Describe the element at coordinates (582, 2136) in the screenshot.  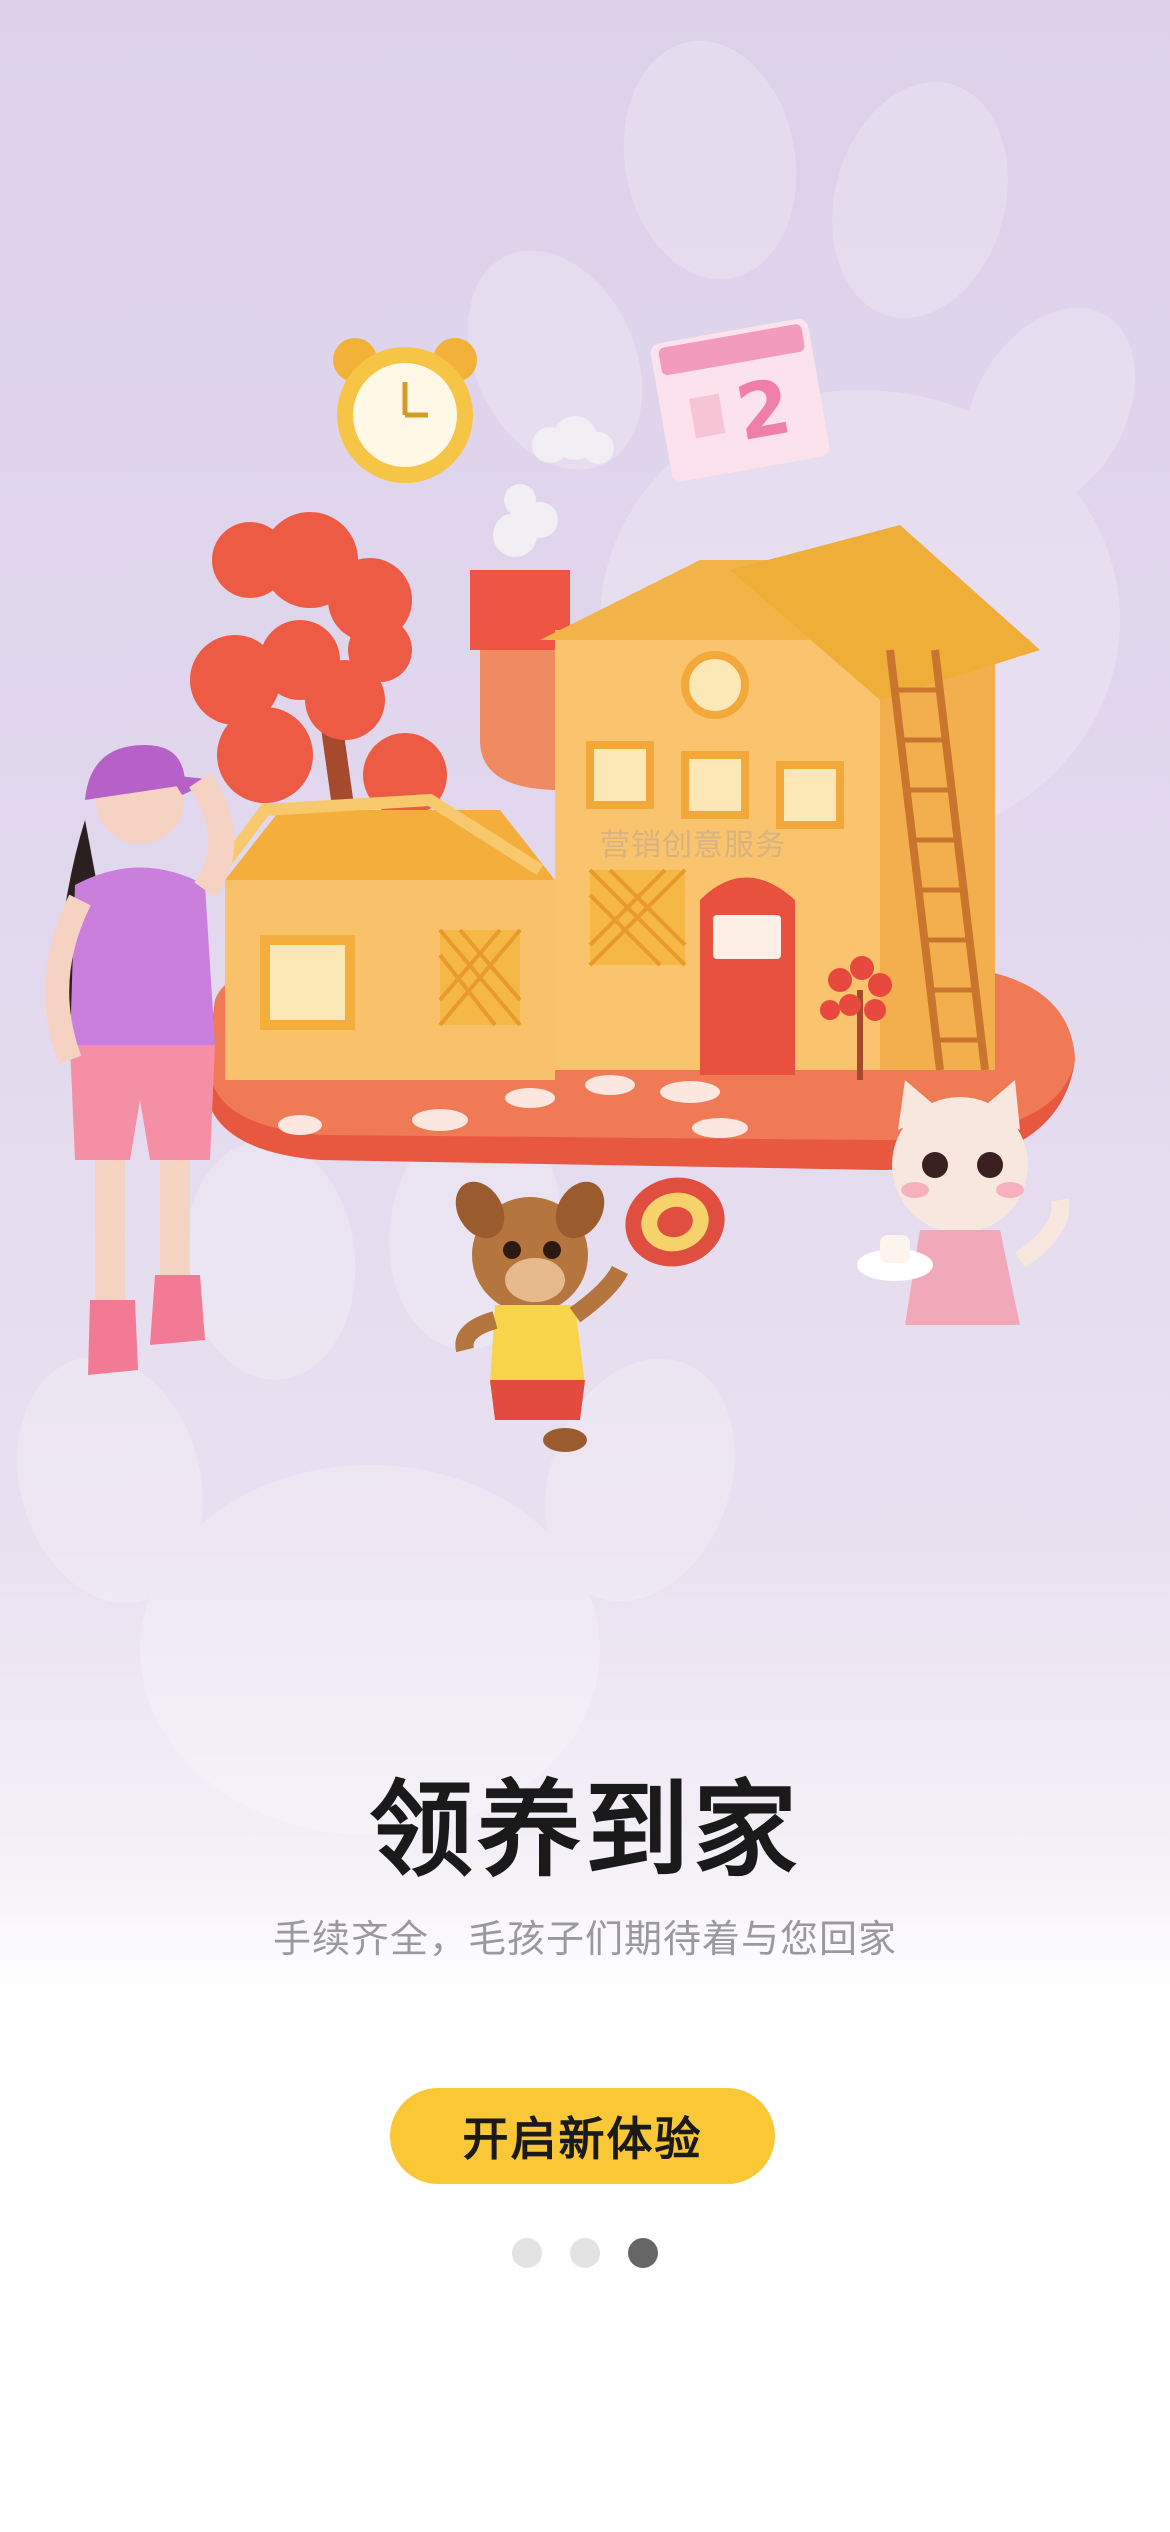
I see `start-experience-button: 开启新体验` at that location.